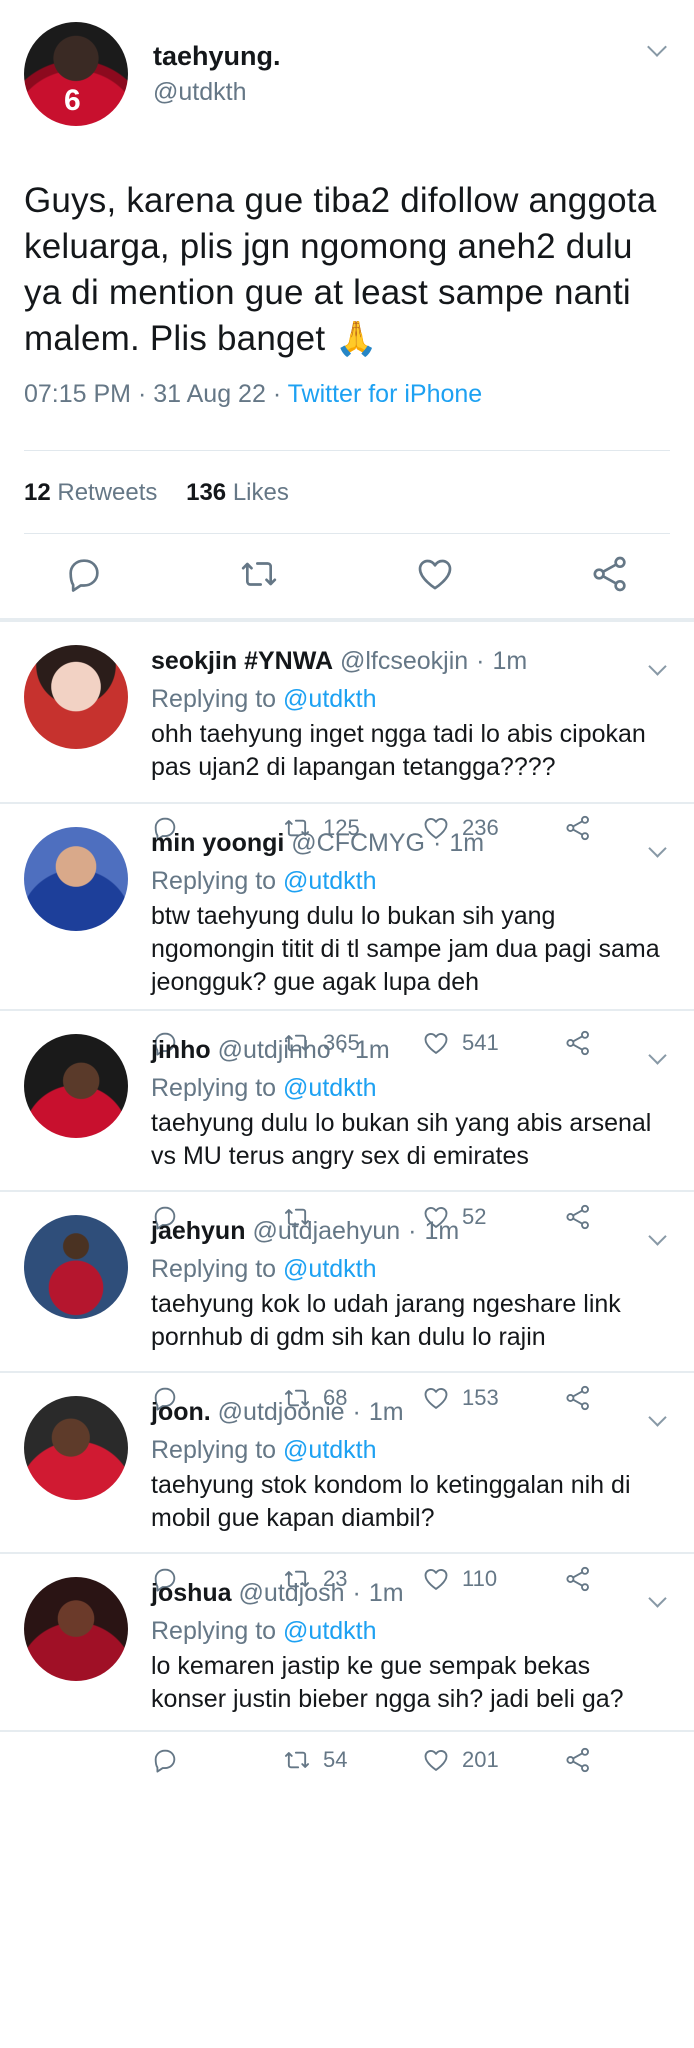 The image size is (694, 2048). I want to click on tweet-time: 07:15 PM, so click(78, 394).